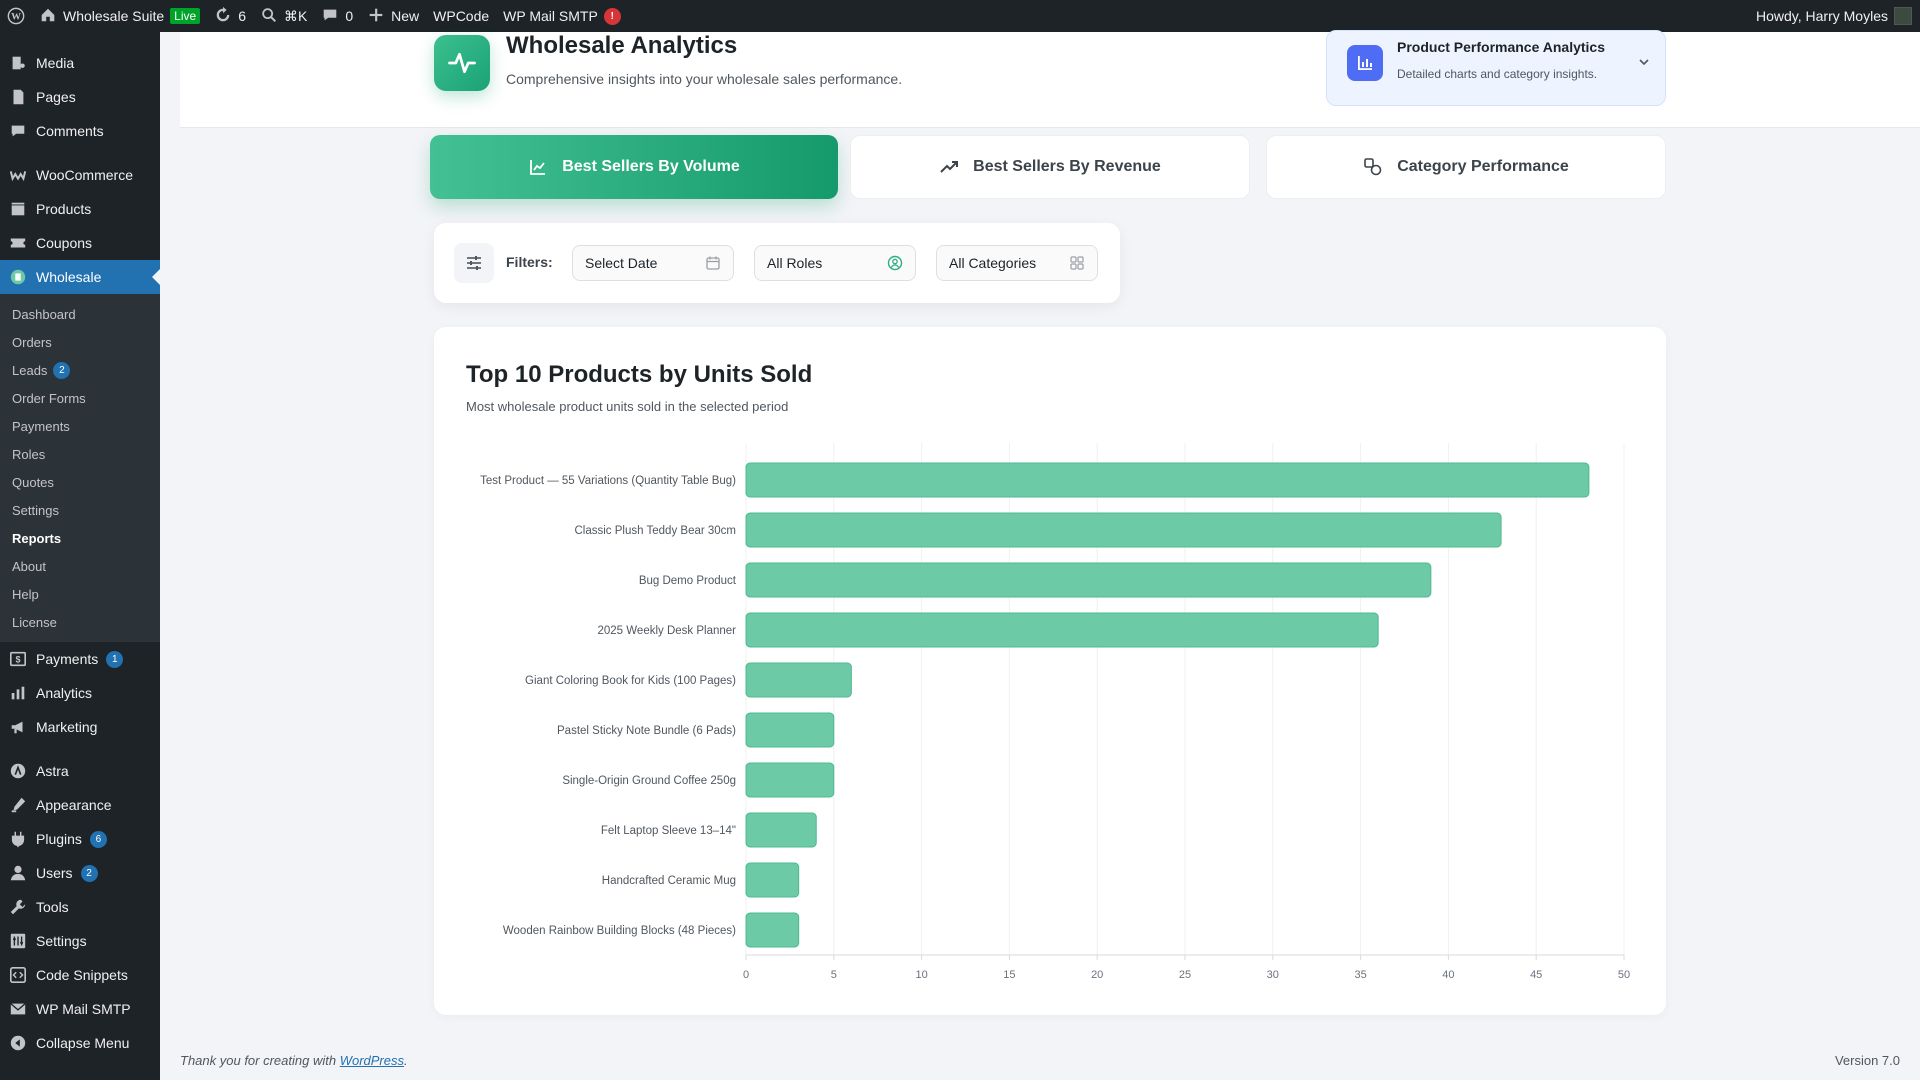 This screenshot has height=1080, width=1920. I want to click on sidebar-item-label: WP Mail SMTP, so click(83, 1009).